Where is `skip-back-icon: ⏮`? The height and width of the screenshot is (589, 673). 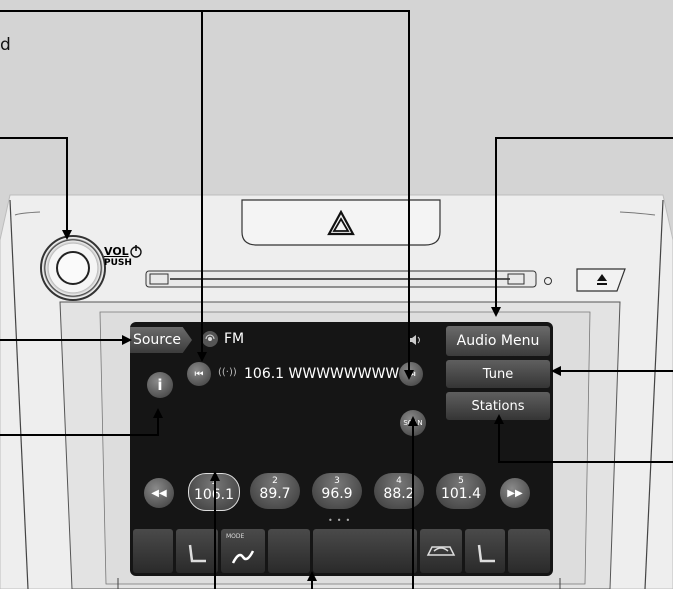
skip-back-icon: ⏮ is located at coordinates (199, 374).